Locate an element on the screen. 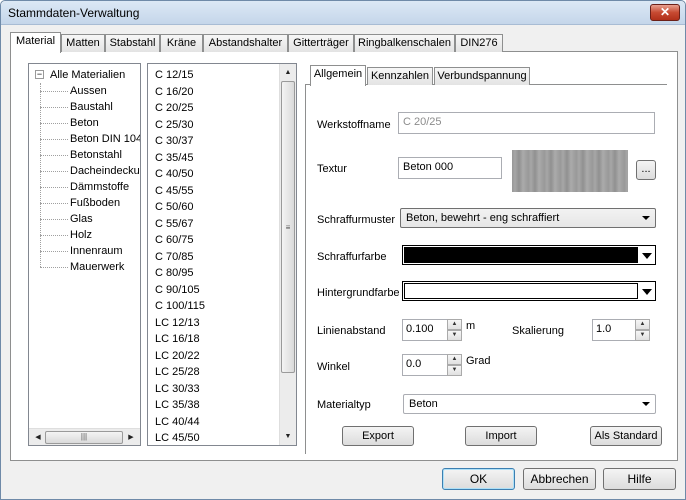  tree-item-label: Mauerwerk is located at coordinates (97, 267).